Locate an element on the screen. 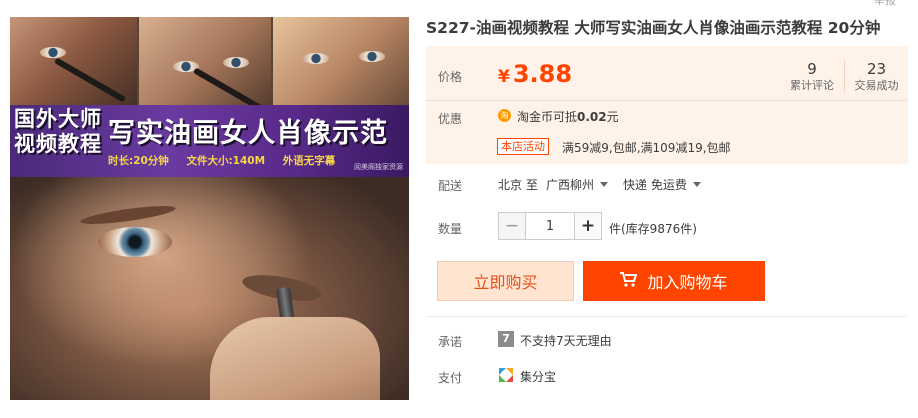  quantity-label: 数量 is located at coordinates (450, 229).